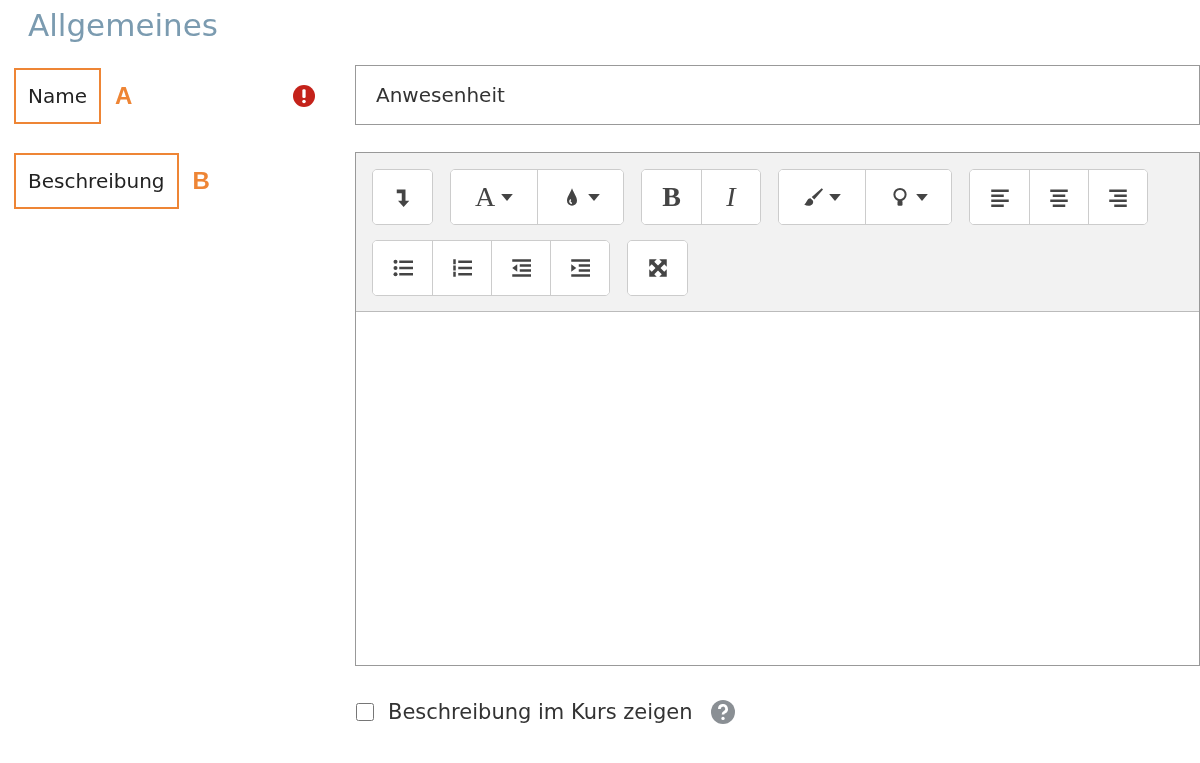 The image size is (1200, 763). What do you see at coordinates (402, 268) in the screenshot?
I see `bulleted-list-icon` at bounding box center [402, 268].